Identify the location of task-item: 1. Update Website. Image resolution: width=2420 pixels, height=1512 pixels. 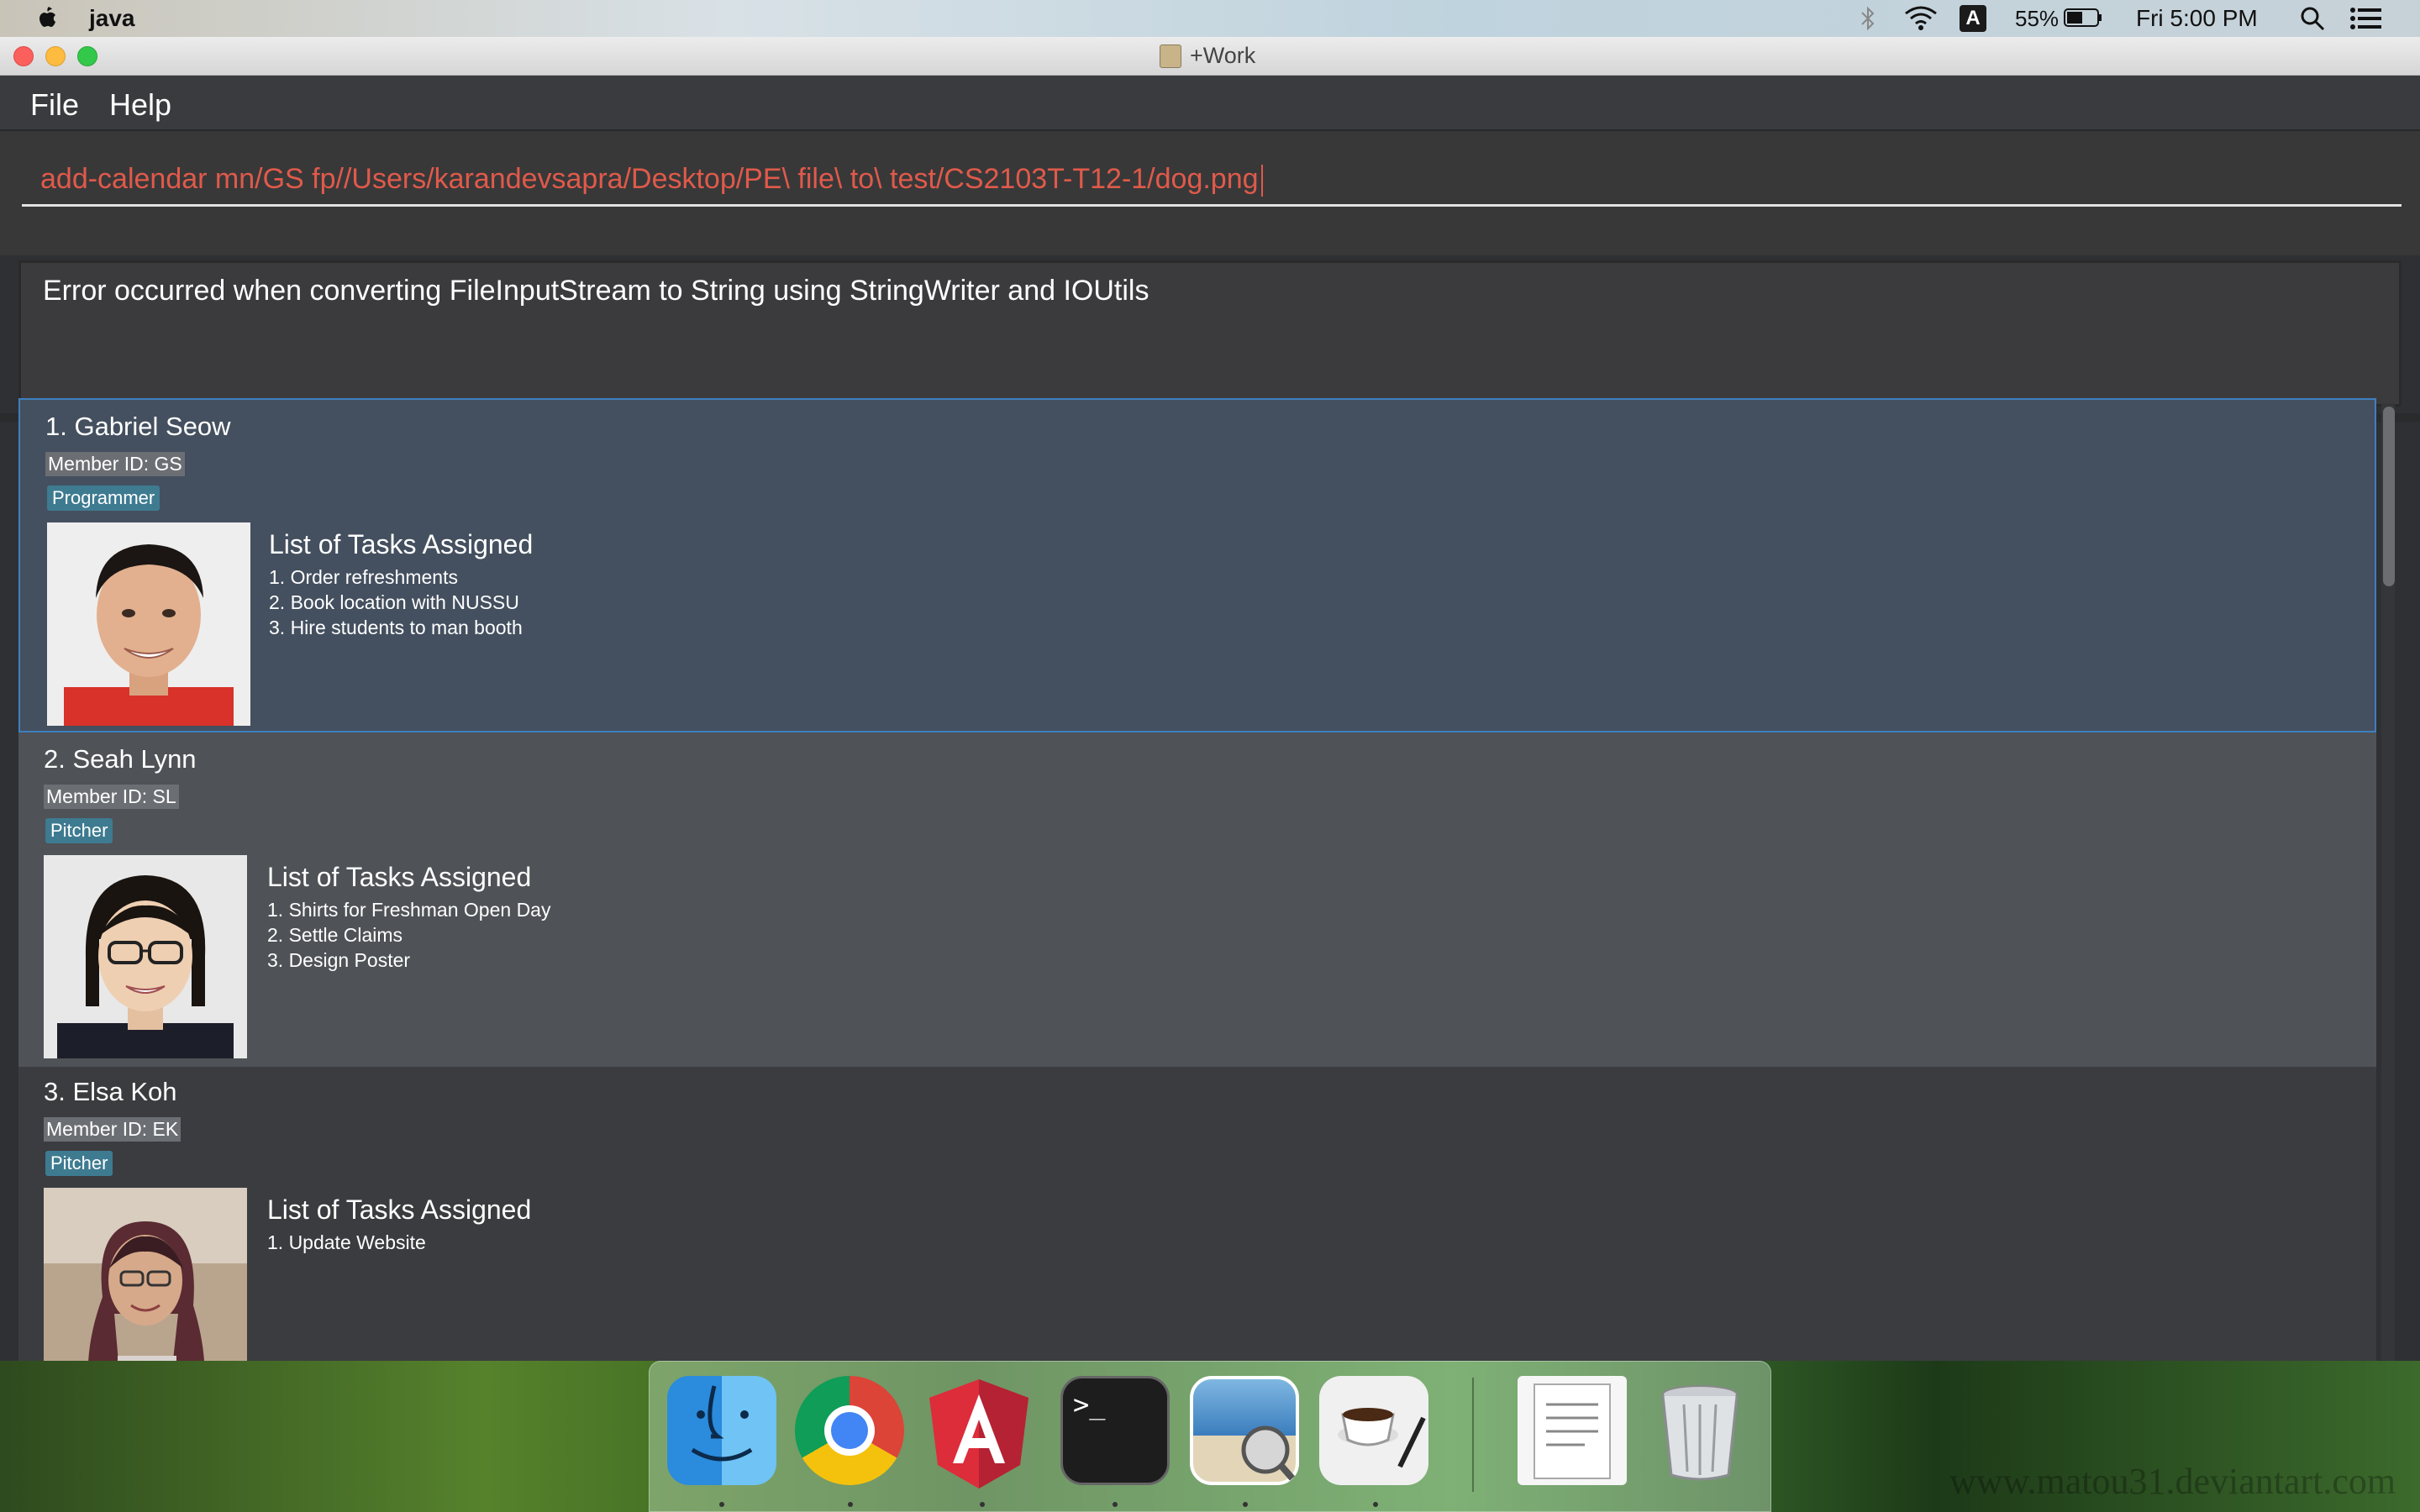
(346, 1242).